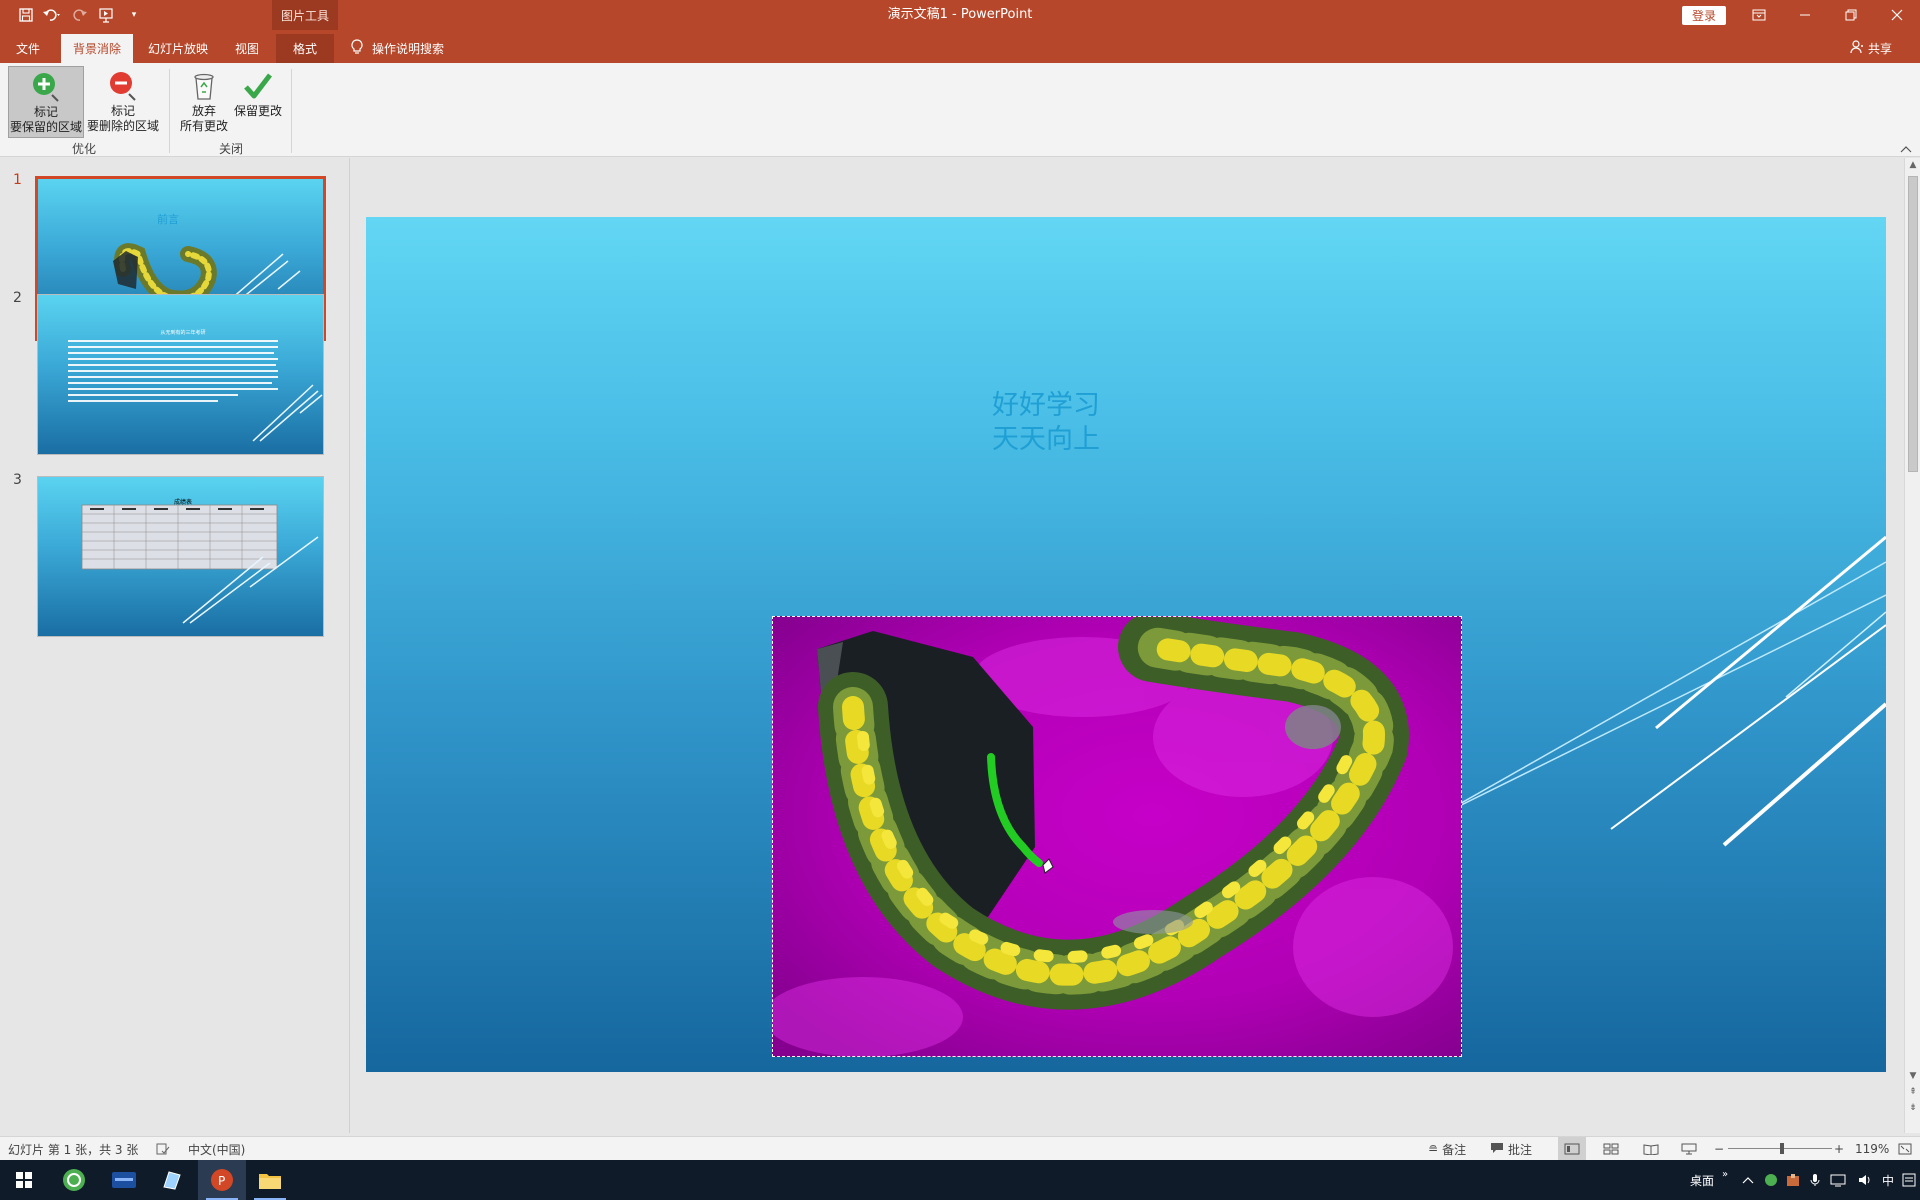  I want to click on language-indicator: 中文(中国), so click(216, 1149).